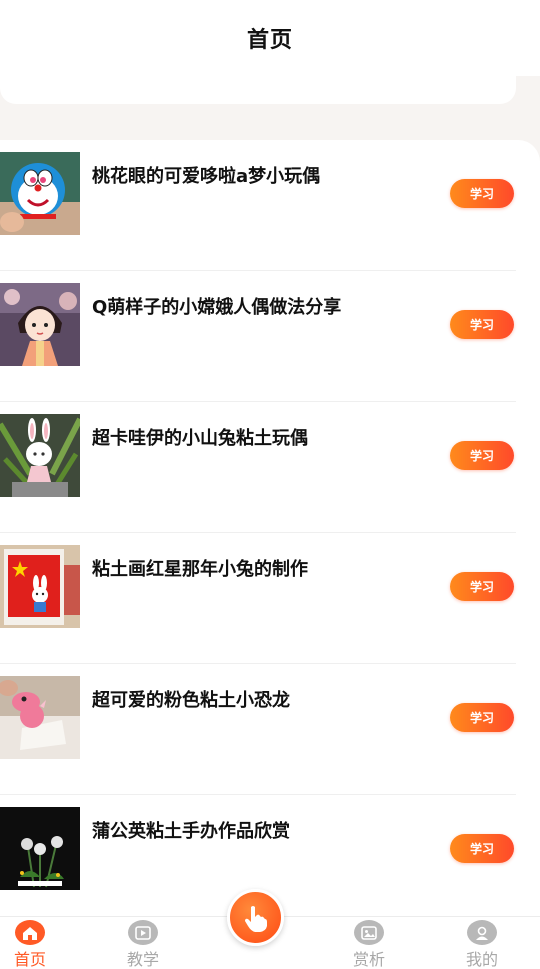  I want to click on list-item: 超可爱的粉色粘土小恐龙 学习, so click(258, 729).